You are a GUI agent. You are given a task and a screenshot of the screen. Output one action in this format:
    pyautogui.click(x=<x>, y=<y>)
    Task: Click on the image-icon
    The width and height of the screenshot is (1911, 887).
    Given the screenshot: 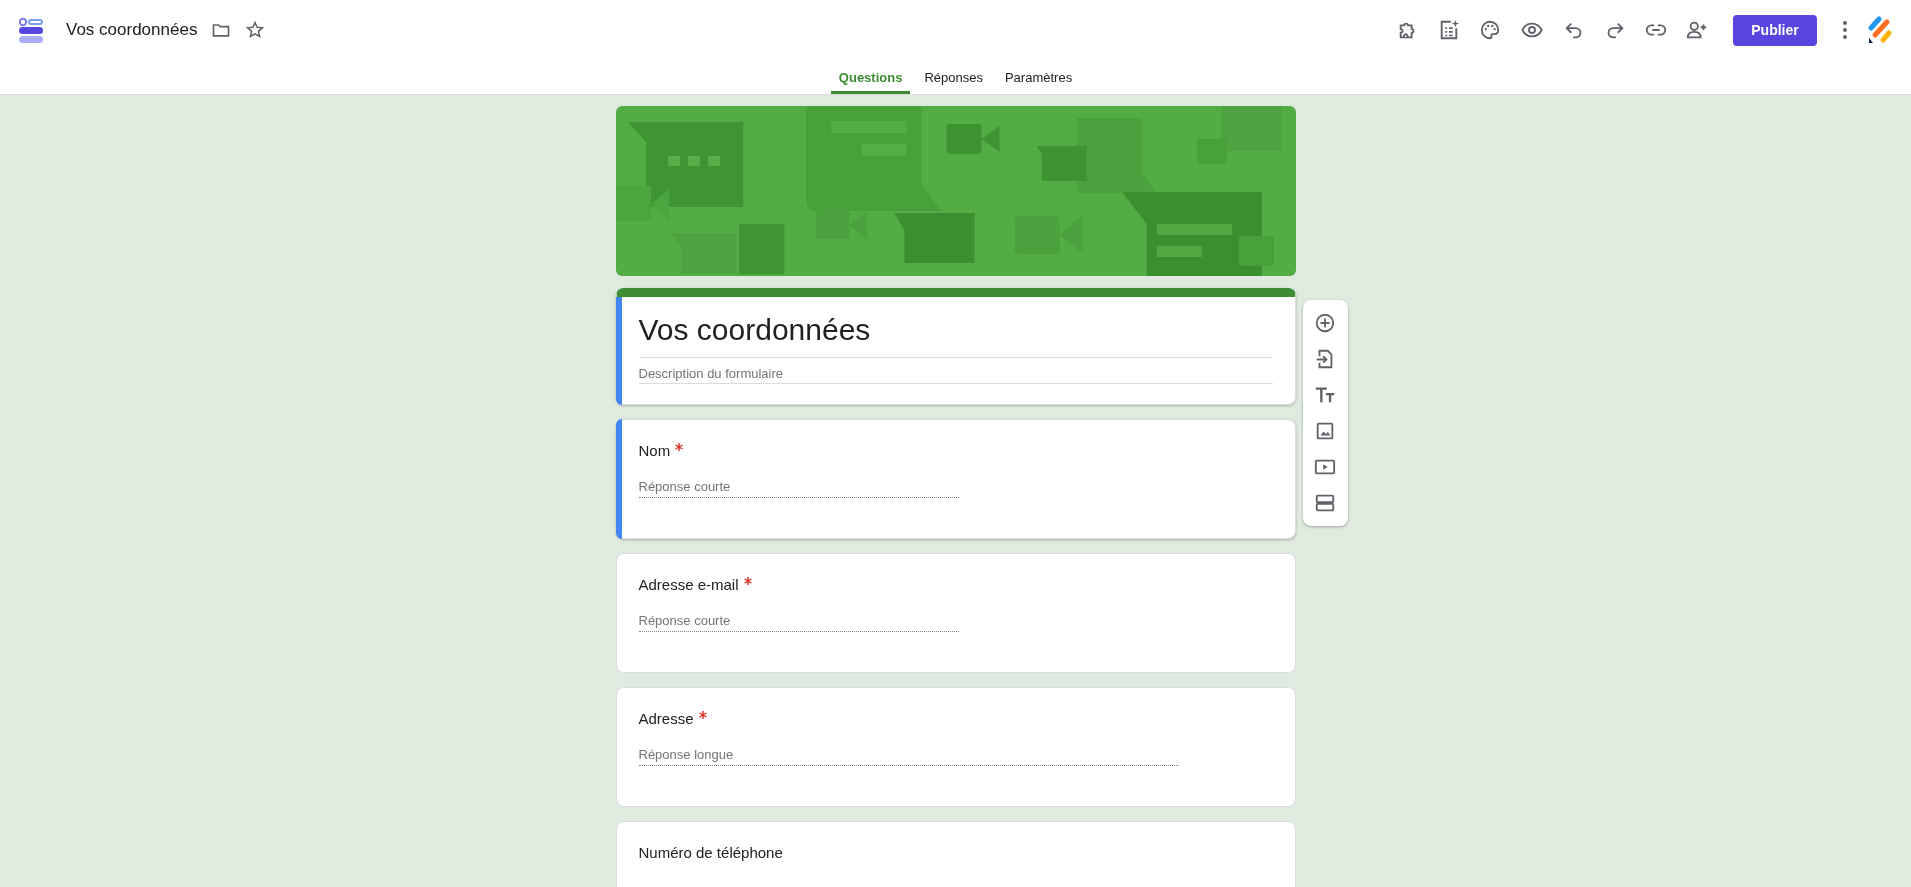 What is the action you would take?
    pyautogui.click(x=1325, y=431)
    